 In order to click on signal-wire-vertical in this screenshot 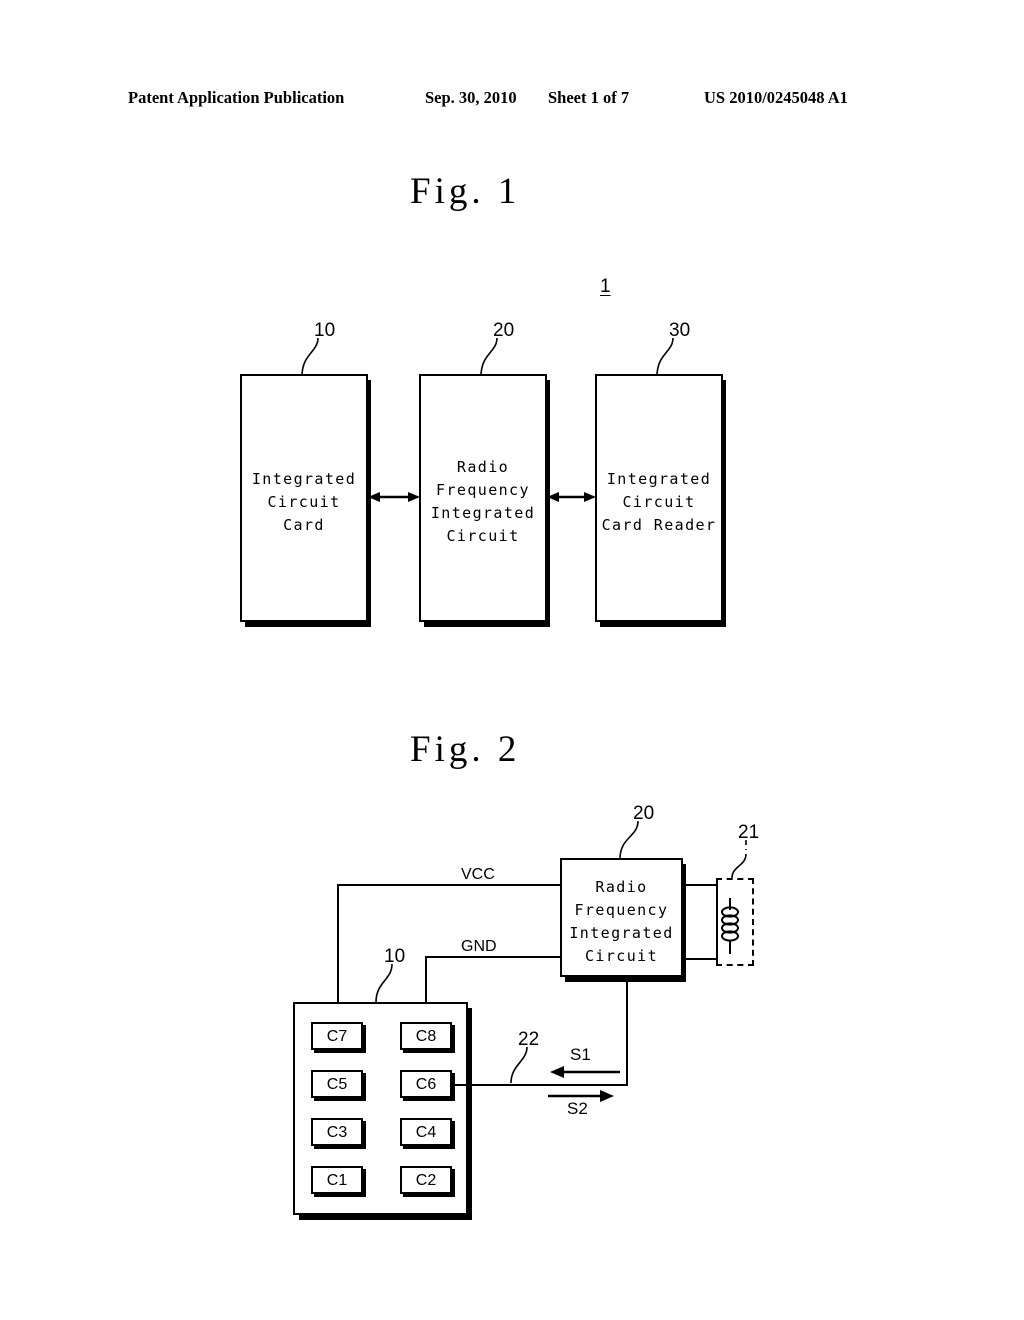, I will do `click(627, 1031)`.